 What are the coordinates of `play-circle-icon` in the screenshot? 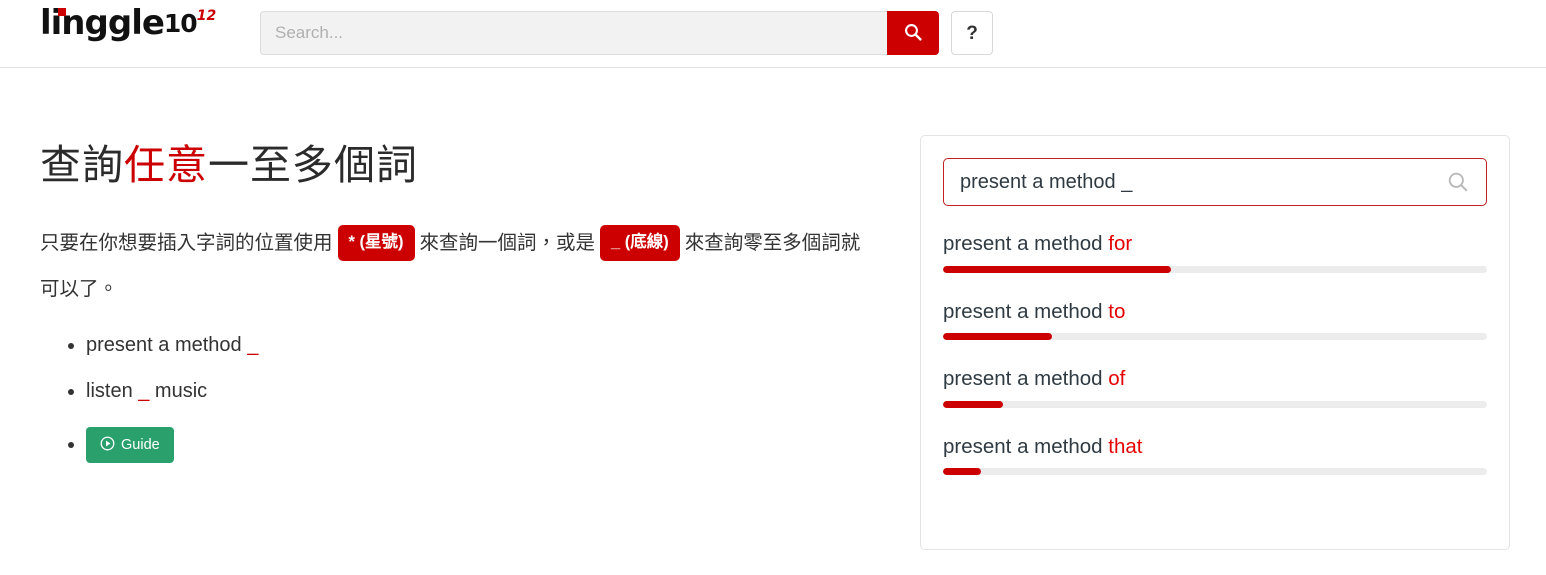 It's located at (107, 445).